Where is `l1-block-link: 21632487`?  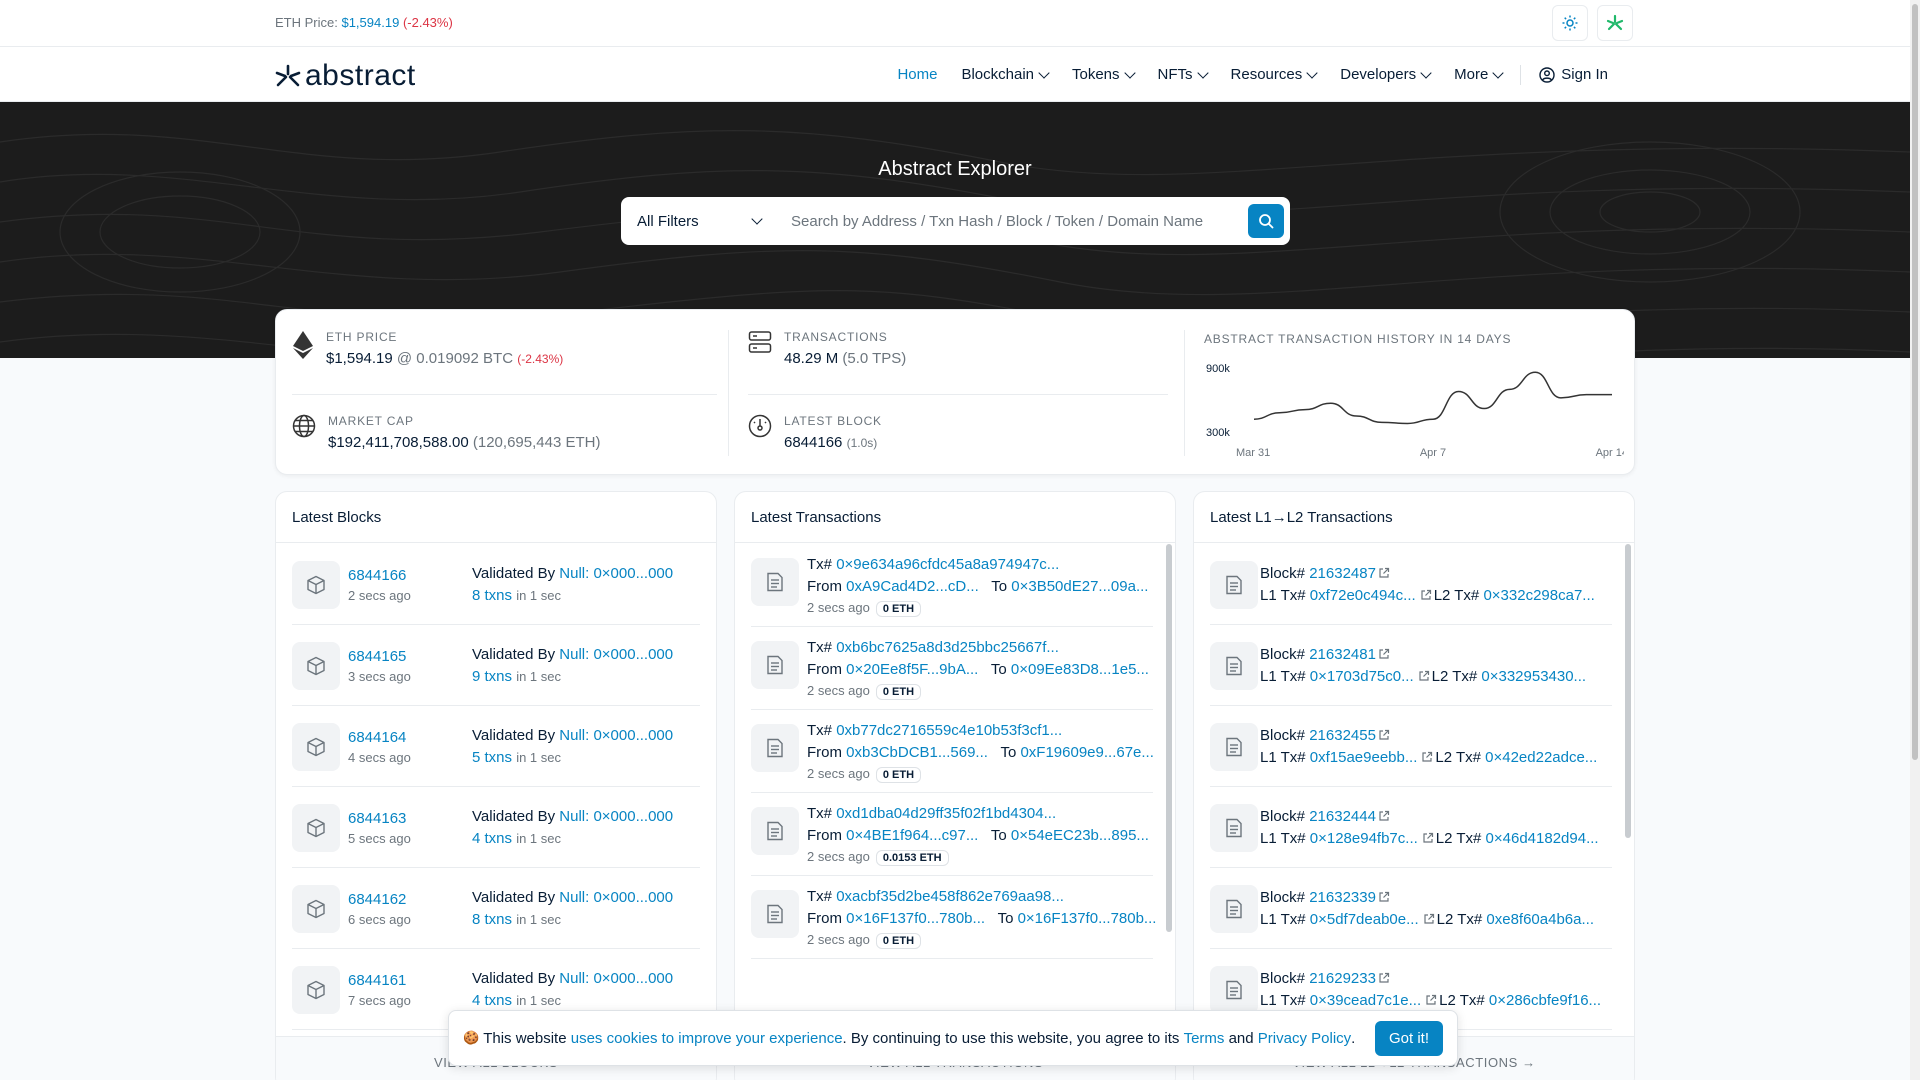 l1-block-link: 21632487 is located at coordinates (1342, 573).